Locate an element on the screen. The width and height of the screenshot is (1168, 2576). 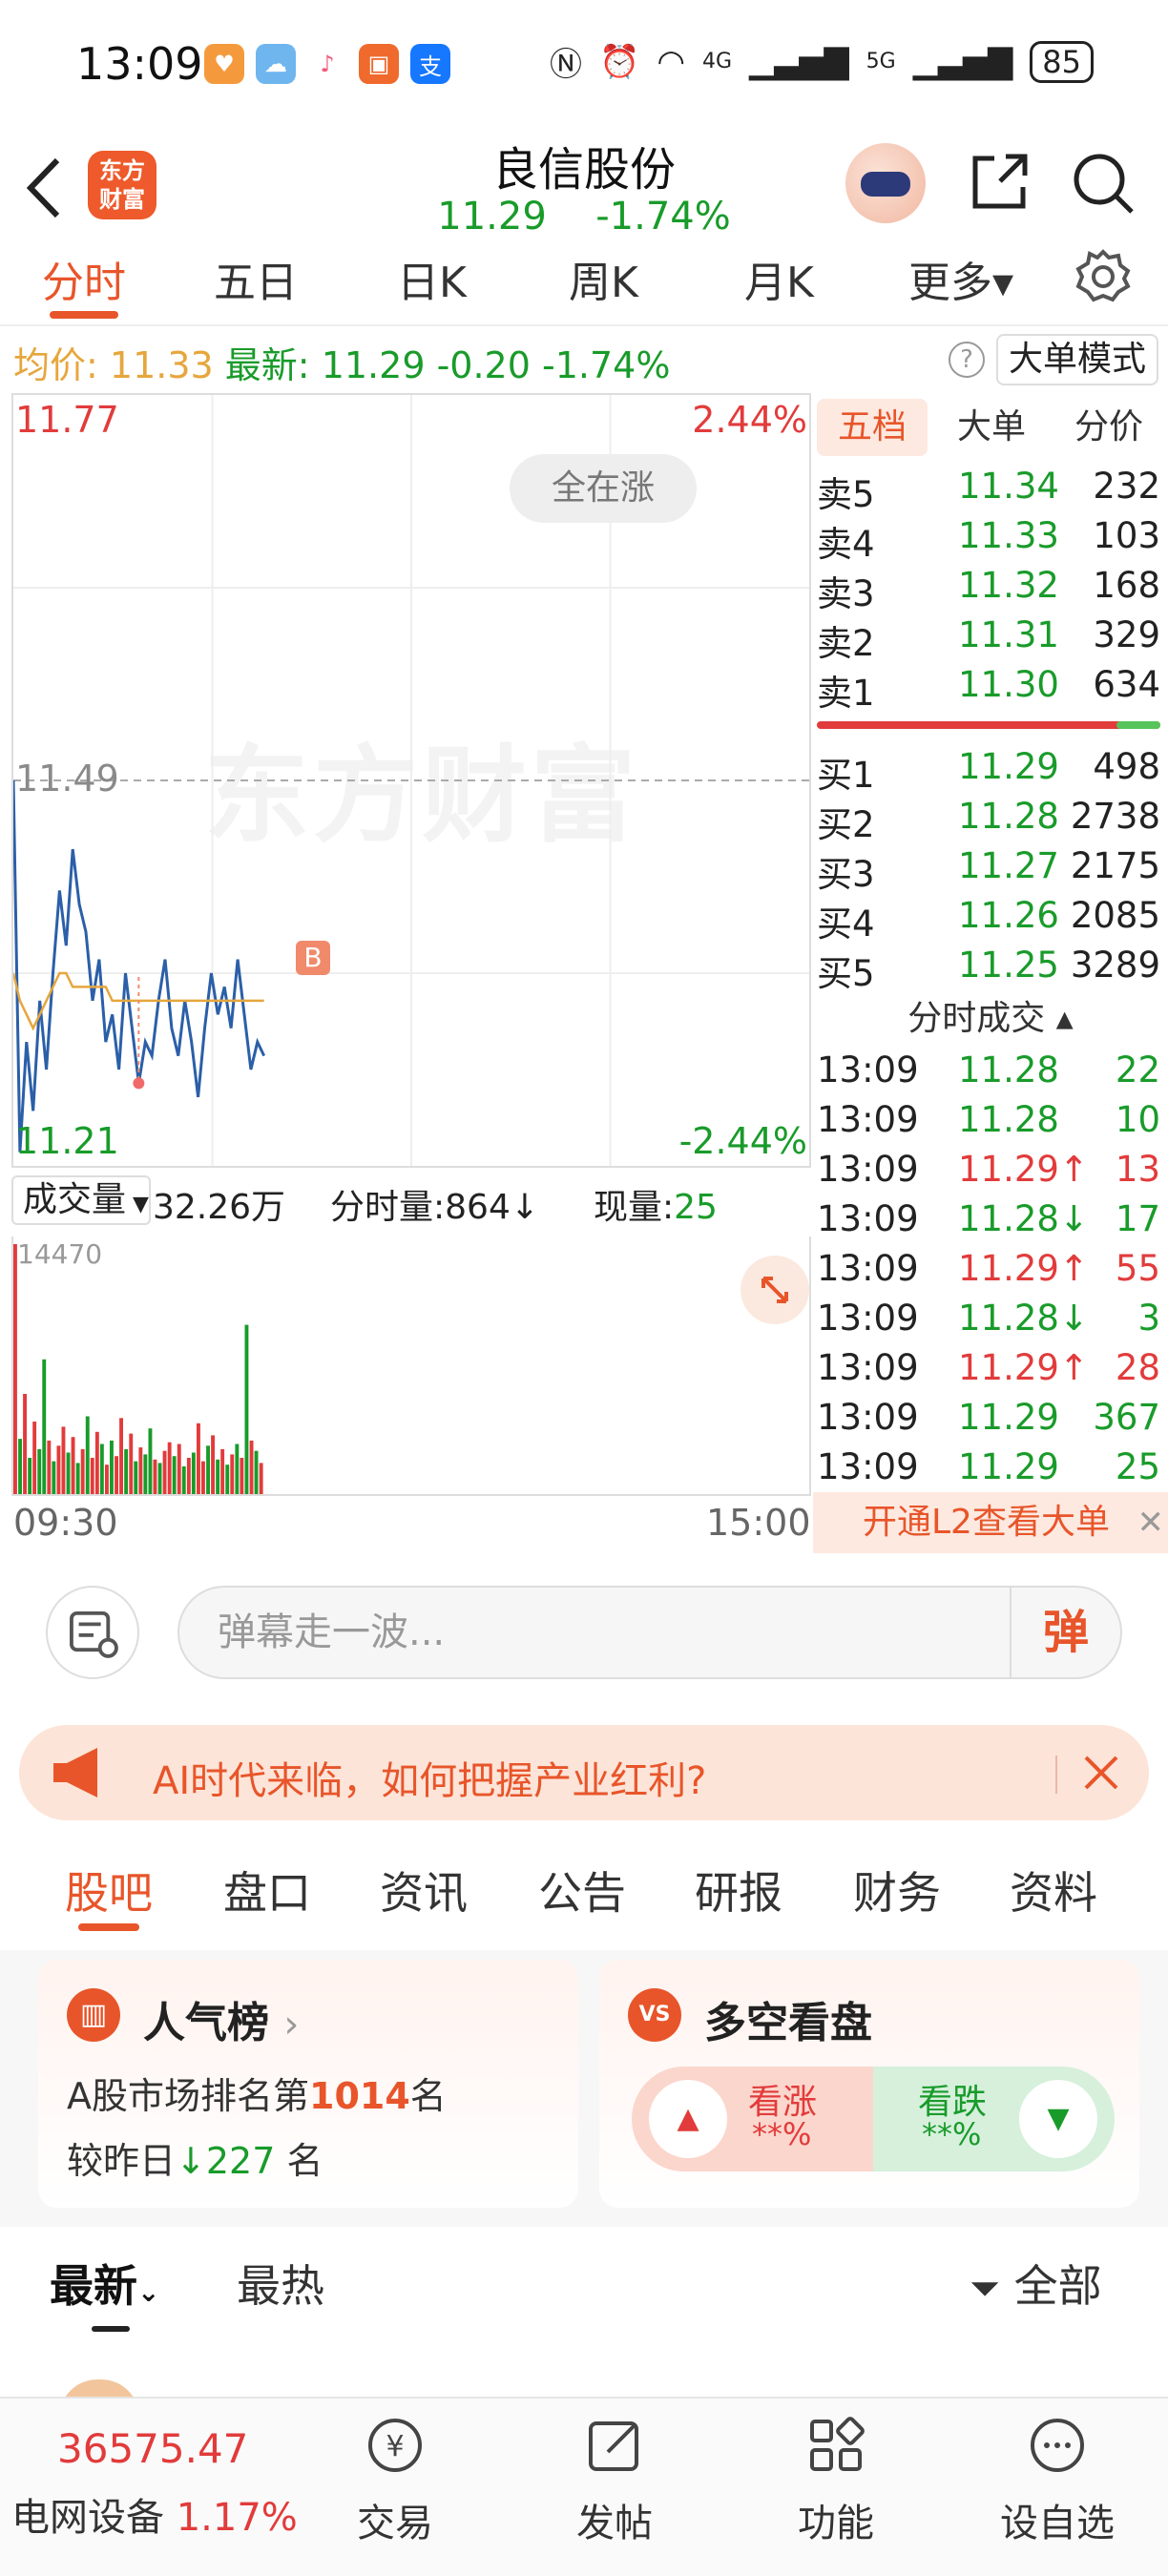
ask-row: 卖5 11.34 232 is located at coordinates (988, 490).